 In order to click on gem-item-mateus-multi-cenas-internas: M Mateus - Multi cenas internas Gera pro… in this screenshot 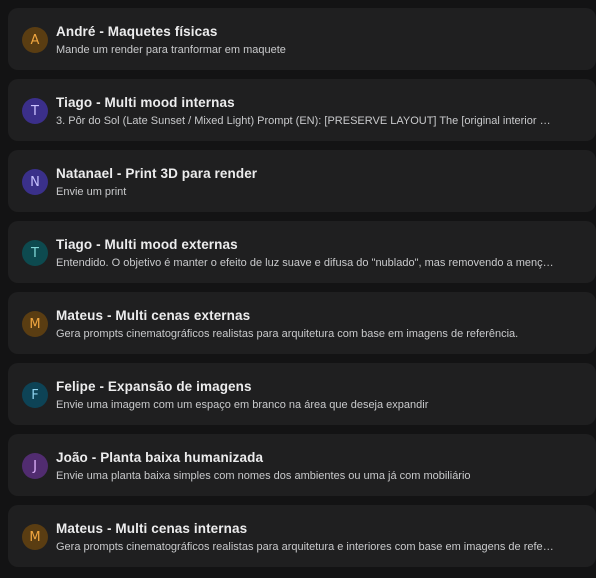, I will do `click(302, 536)`.